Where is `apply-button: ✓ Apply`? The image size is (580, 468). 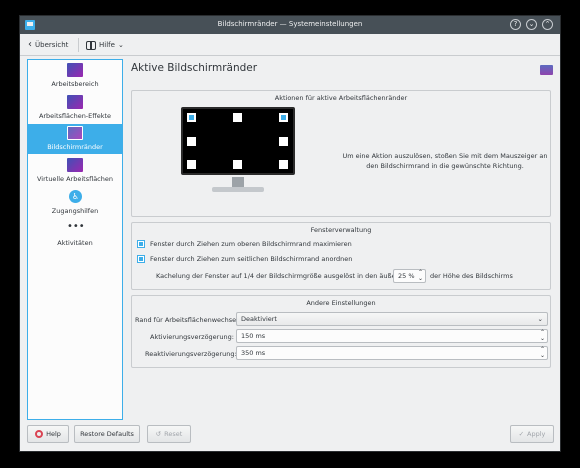
apply-button: ✓ Apply is located at coordinates (532, 434).